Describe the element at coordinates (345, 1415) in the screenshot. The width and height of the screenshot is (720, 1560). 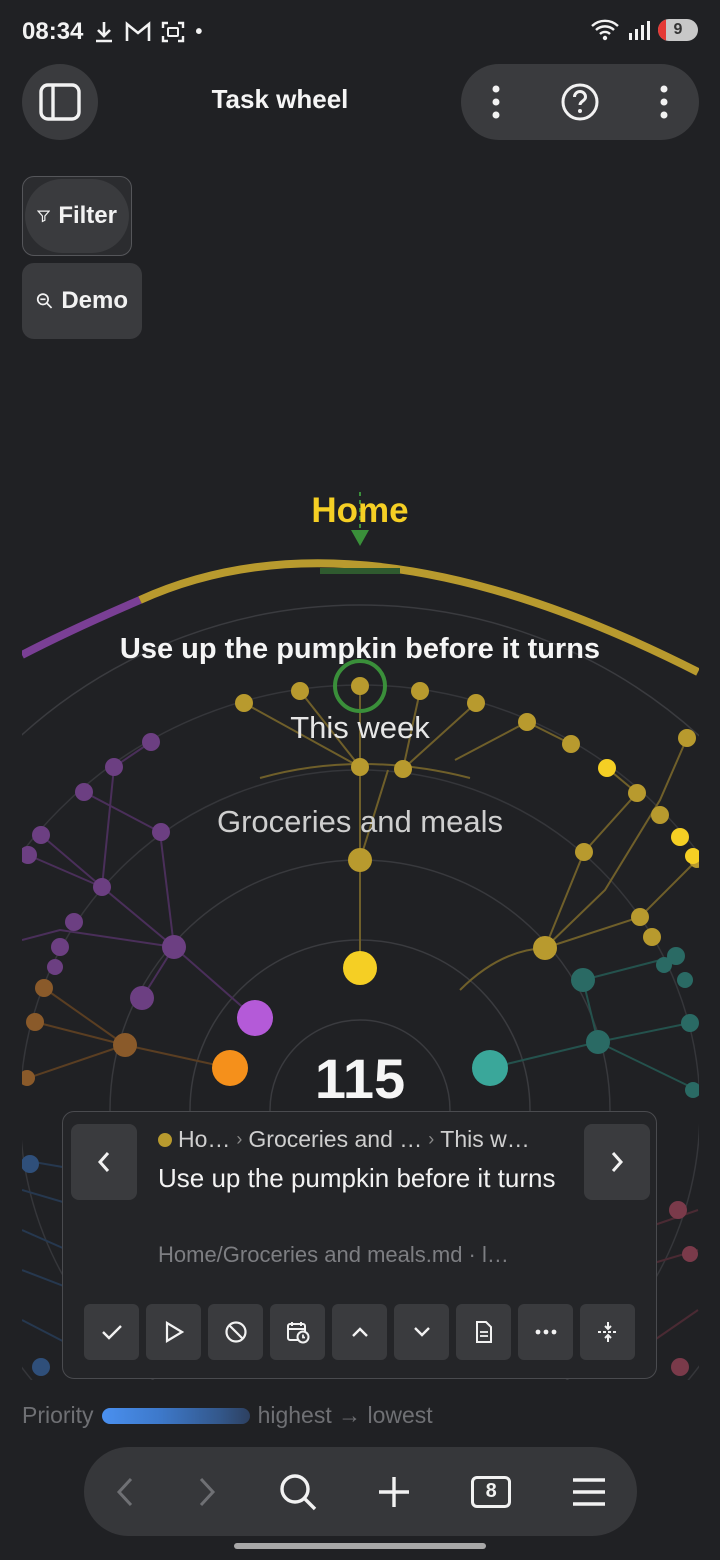
I see `priority-range: highest → lowest` at that location.